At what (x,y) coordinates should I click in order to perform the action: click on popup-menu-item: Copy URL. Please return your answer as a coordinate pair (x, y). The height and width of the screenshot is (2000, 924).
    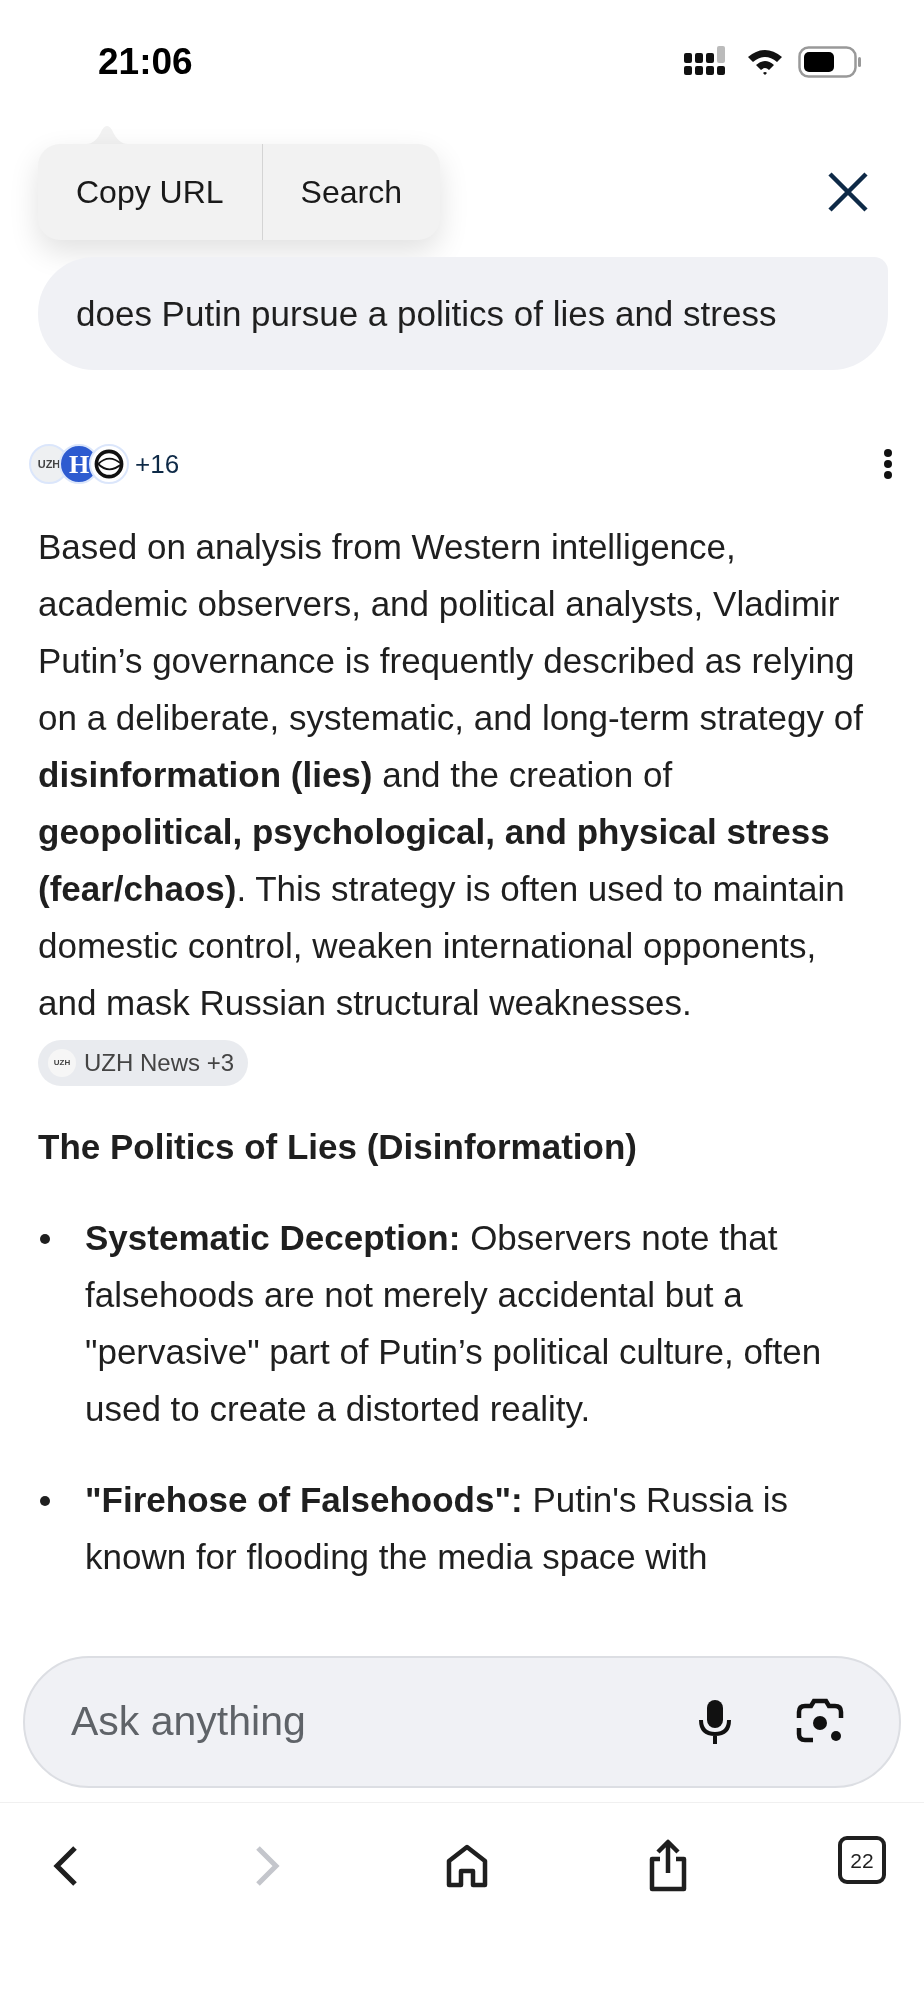
    Looking at the image, I should click on (150, 192).